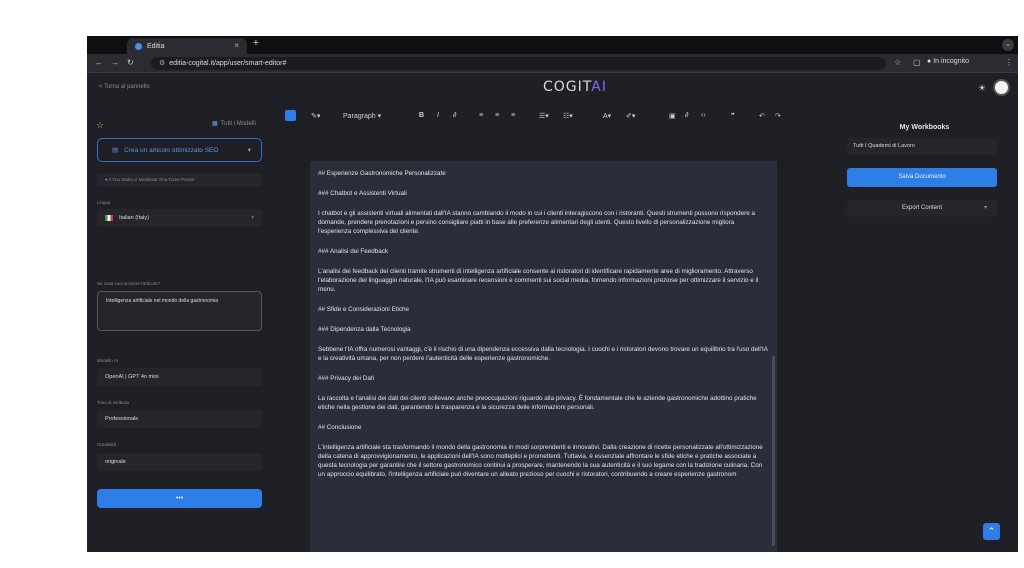 This screenshot has height=568, width=1024. I want to click on creativity-label: Creatività, so click(107, 444).